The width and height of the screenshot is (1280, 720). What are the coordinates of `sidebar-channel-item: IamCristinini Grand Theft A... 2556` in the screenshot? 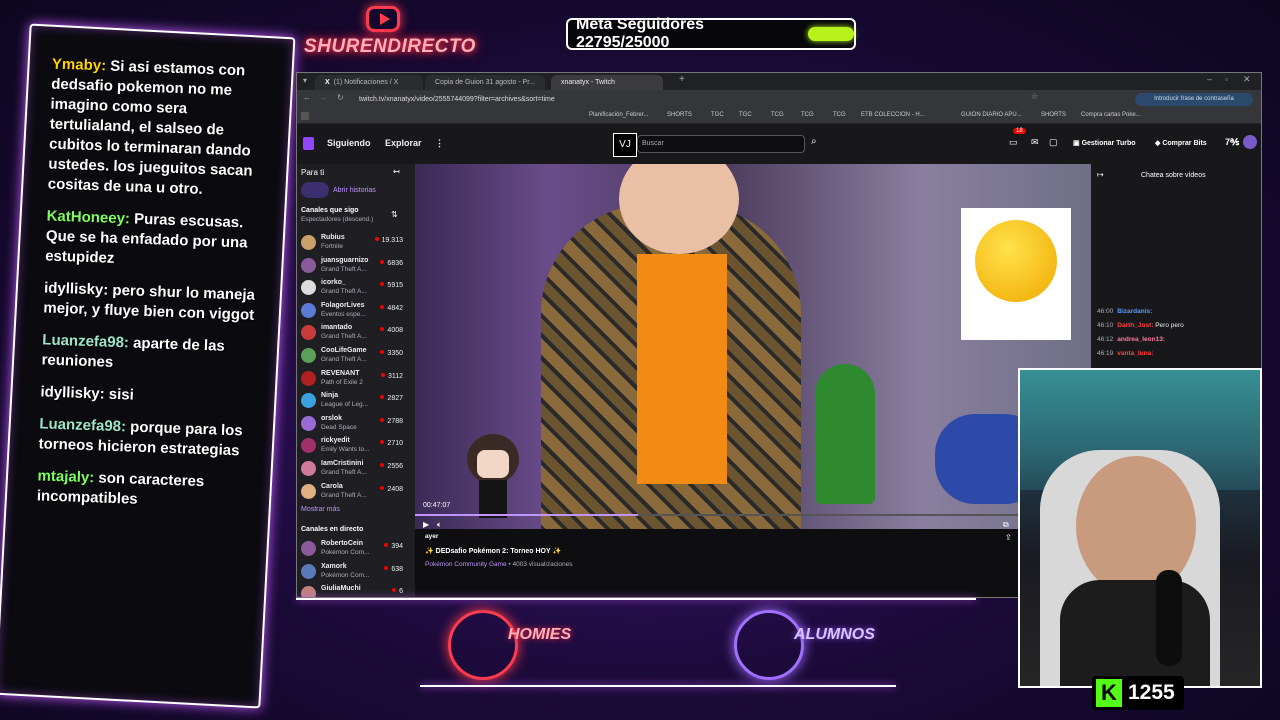 It's located at (357, 469).